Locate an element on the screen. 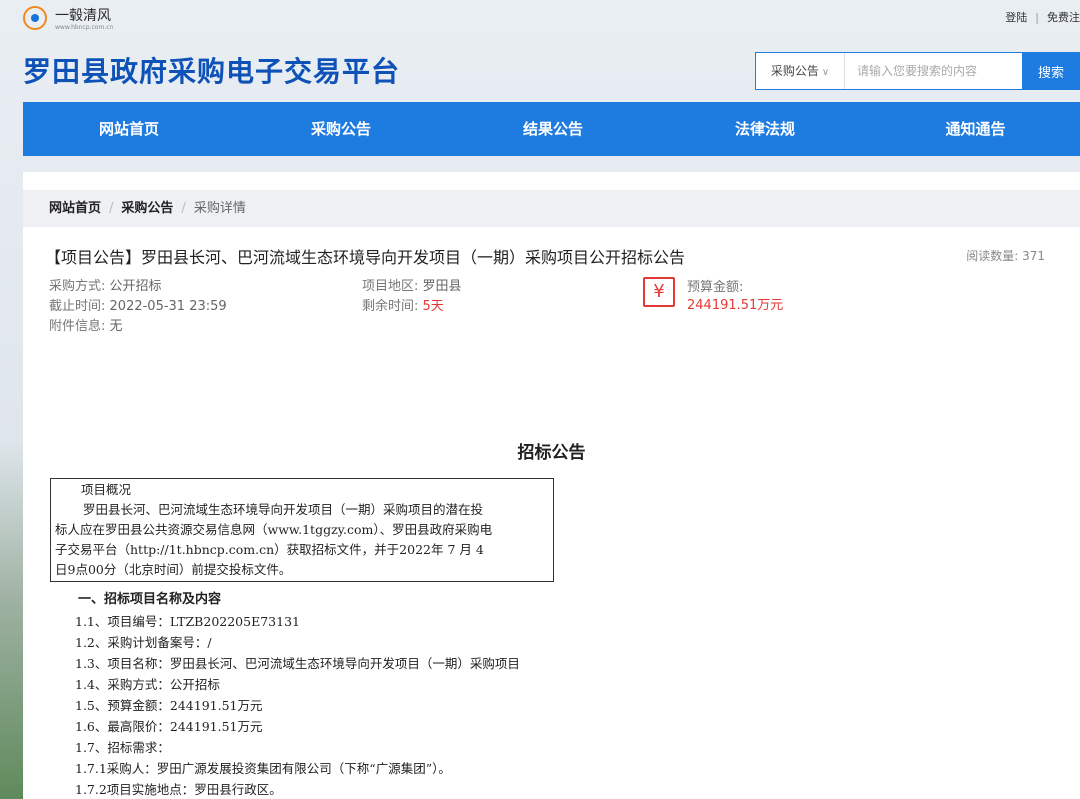 This screenshot has height=799, width=1080. logo-icon is located at coordinates (35, 18).